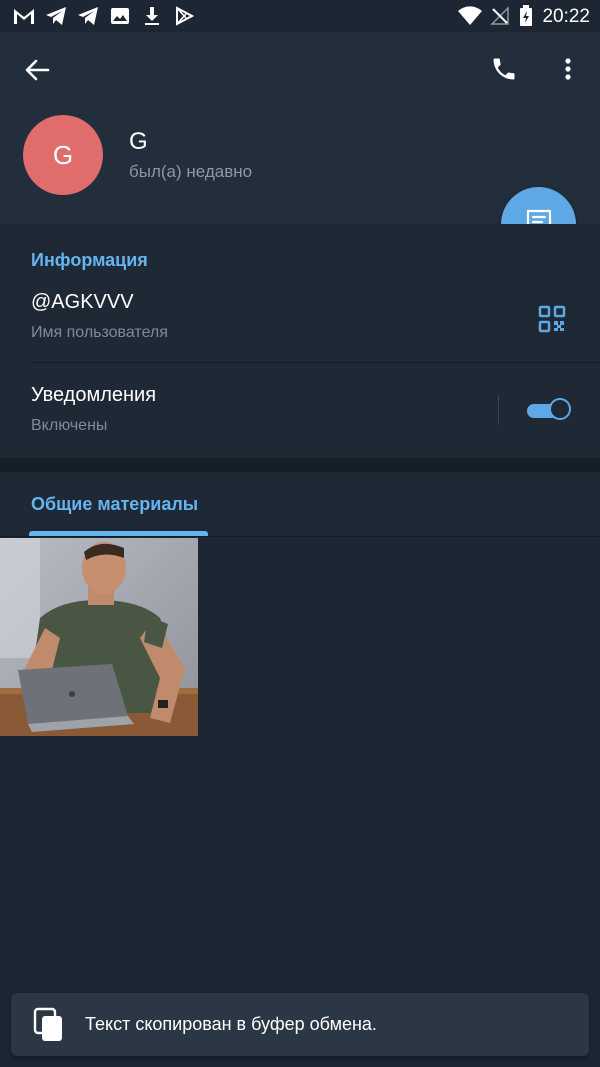 Image resolution: width=600 pixels, height=1067 pixels. What do you see at coordinates (568, 70) in the screenshot?
I see `more-vert-icon` at bounding box center [568, 70].